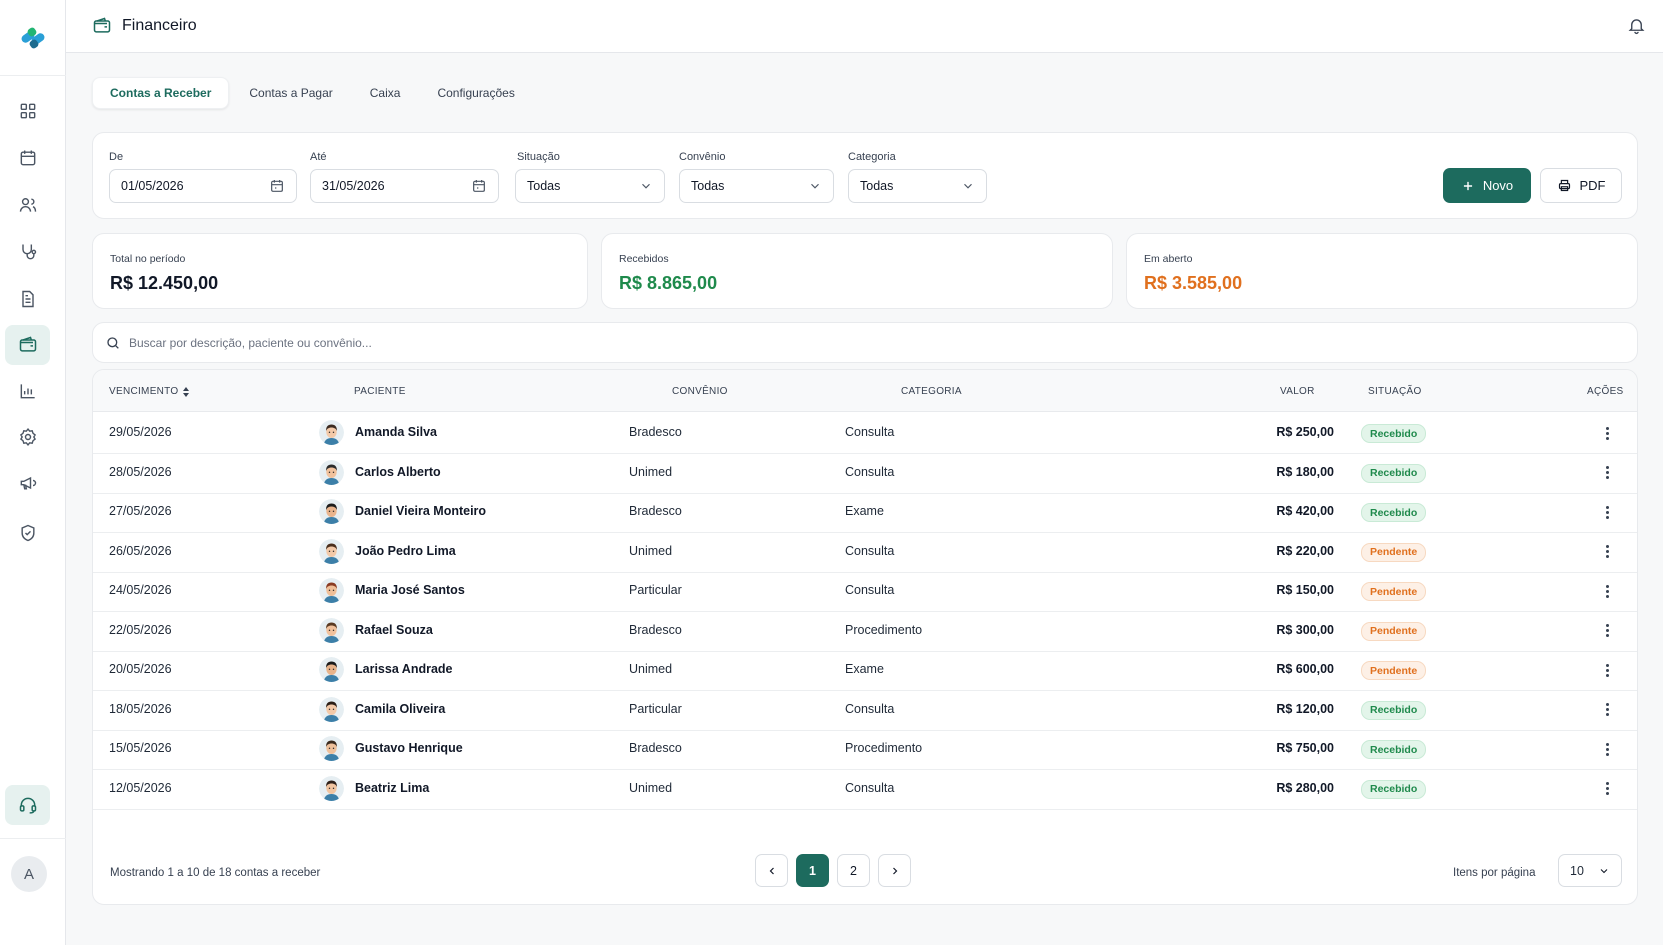 This screenshot has height=945, width=1663. What do you see at coordinates (152, 186) in the screenshot?
I see `de-date-value: 01/05/2026` at bounding box center [152, 186].